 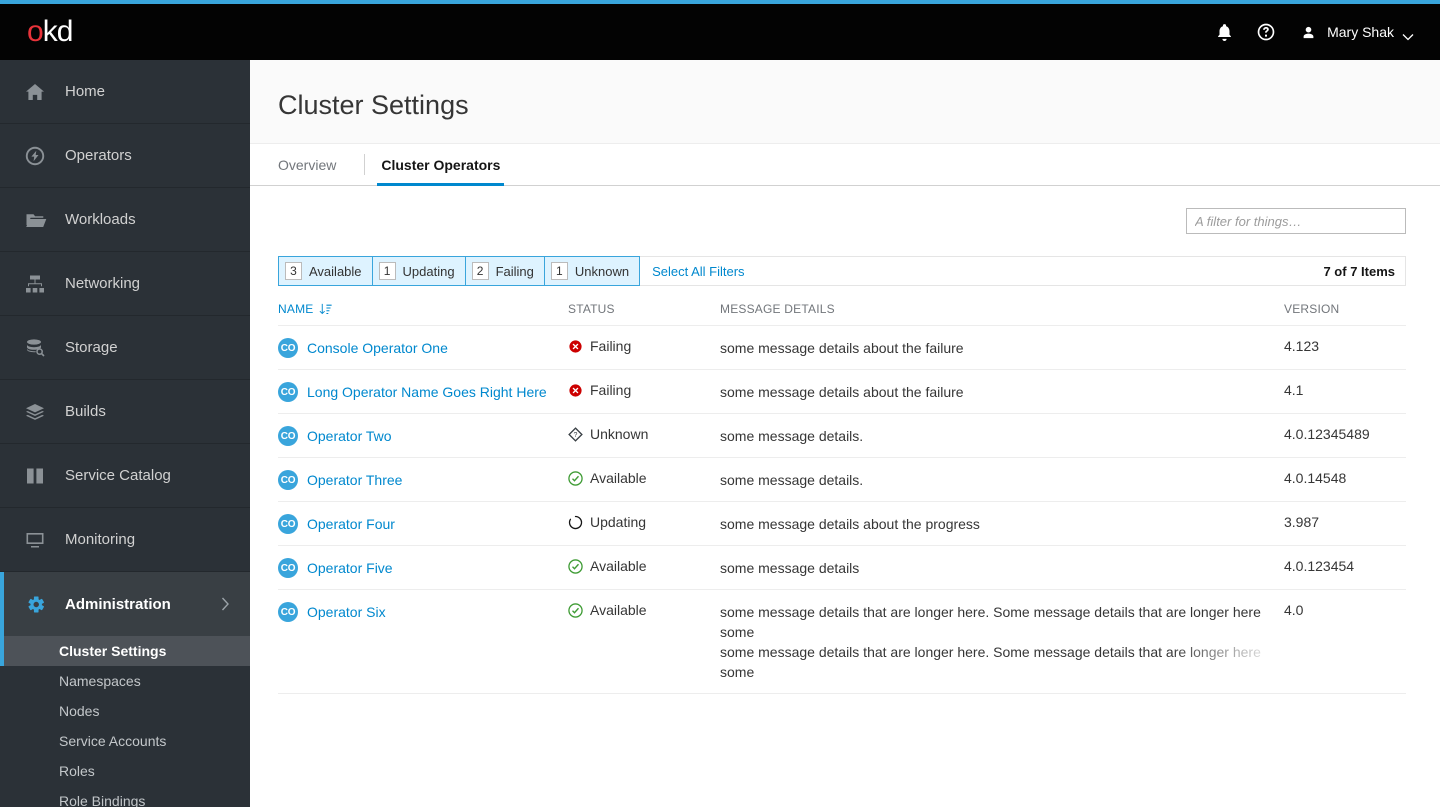 I want to click on masthead: okd Mary Shak, so click(x=720, y=32).